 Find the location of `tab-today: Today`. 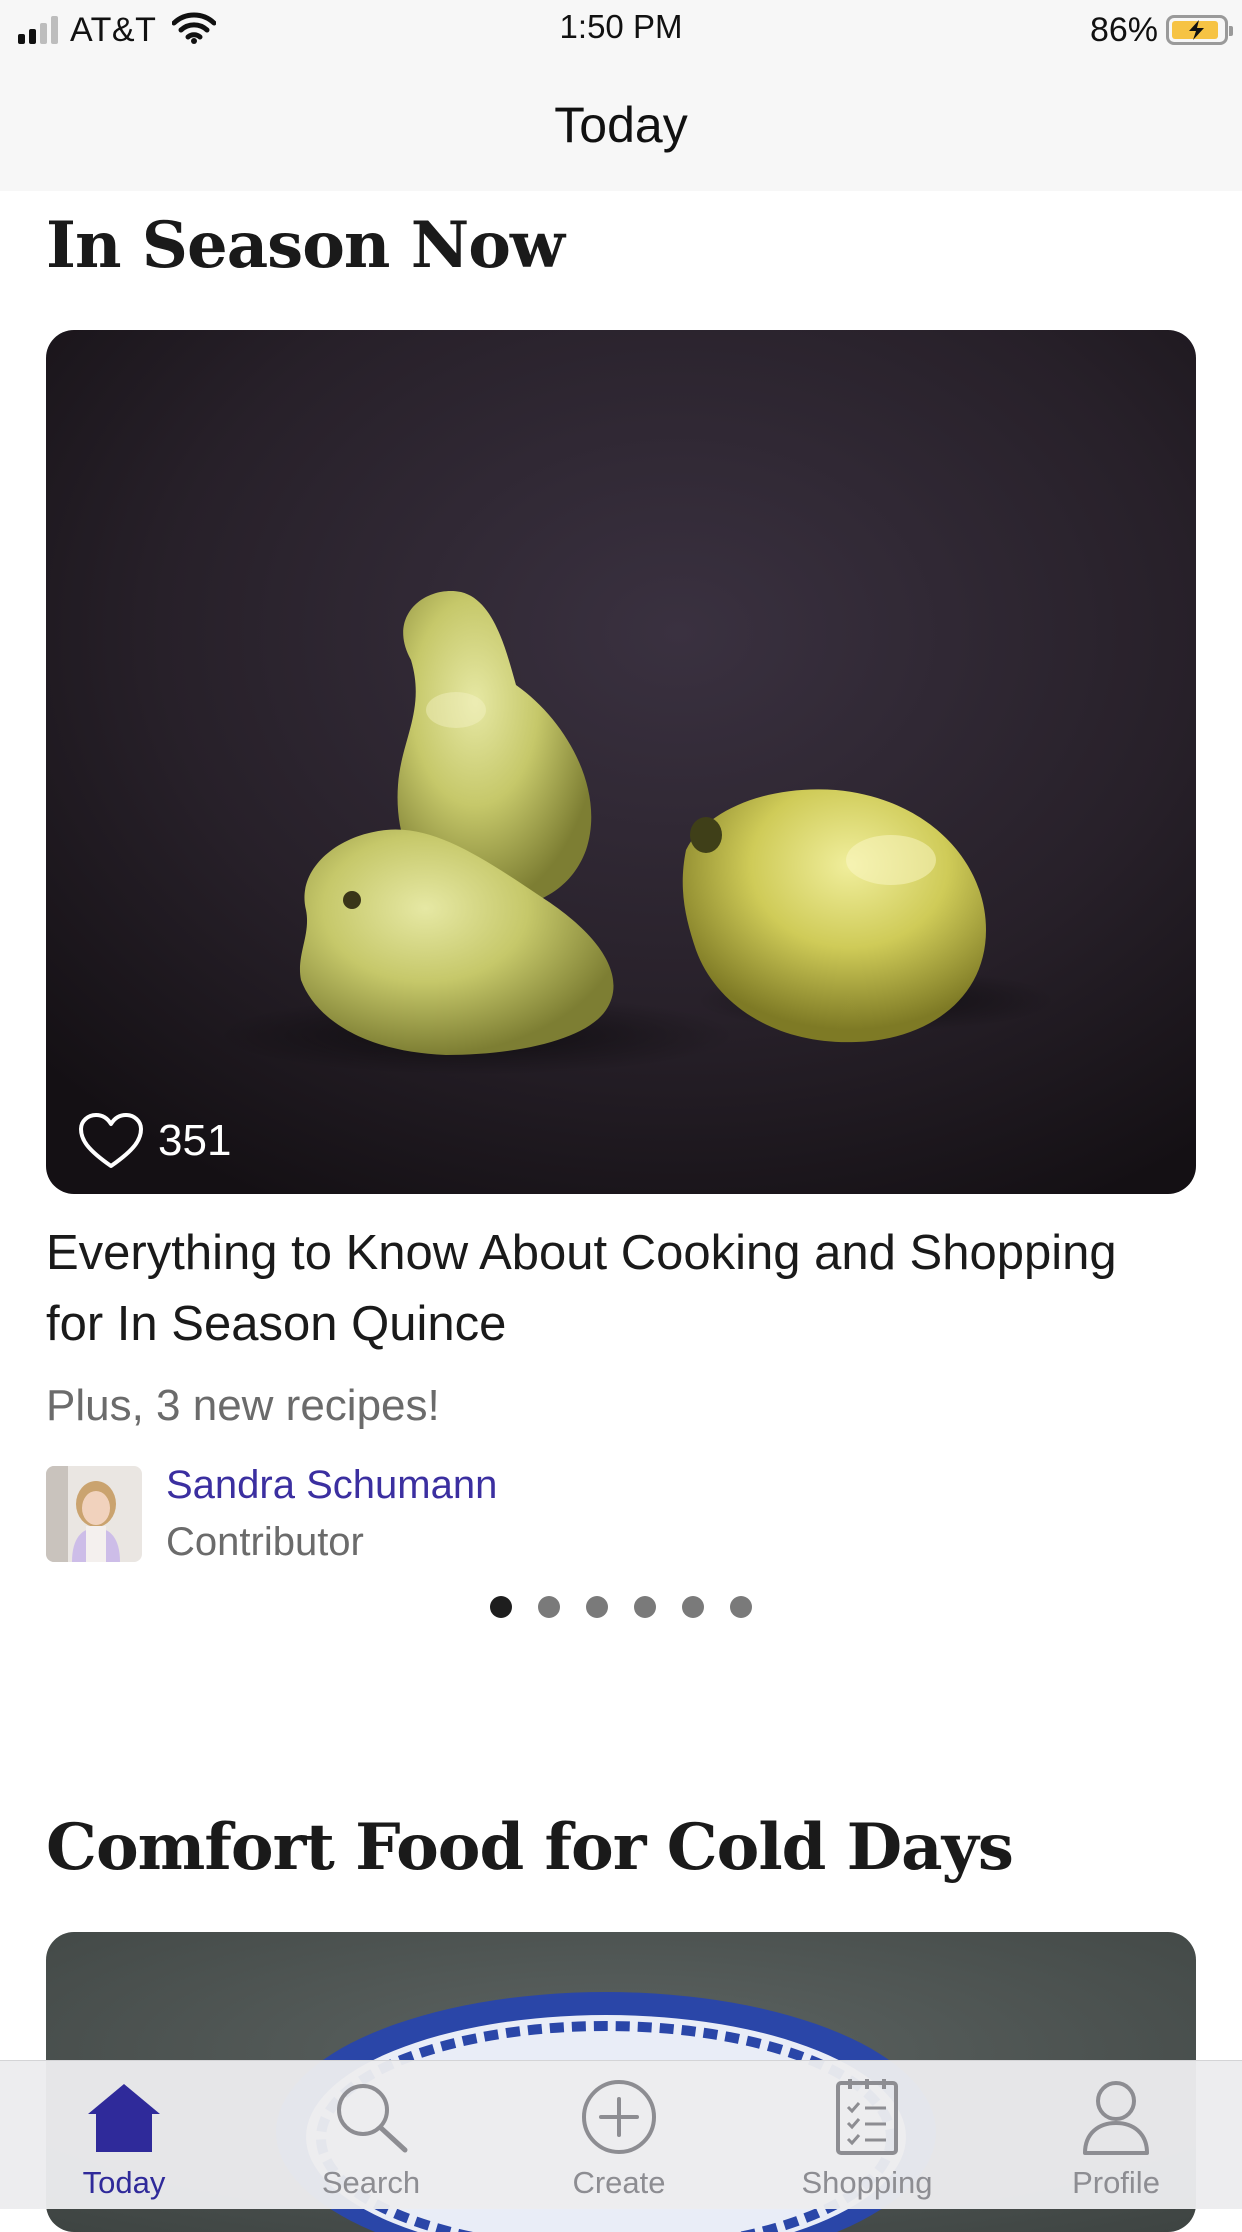

tab-today: Today is located at coordinates (124, 2138).